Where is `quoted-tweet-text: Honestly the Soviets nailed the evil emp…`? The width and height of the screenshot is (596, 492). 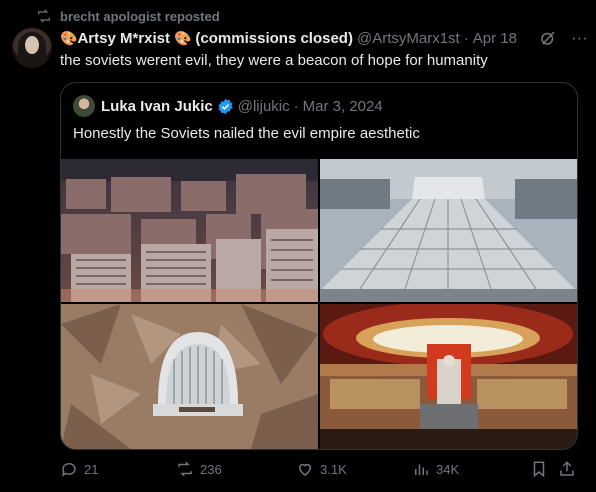
quoted-tweet-text: Honestly the Soviets nailed the evil emp… is located at coordinates (246, 133).